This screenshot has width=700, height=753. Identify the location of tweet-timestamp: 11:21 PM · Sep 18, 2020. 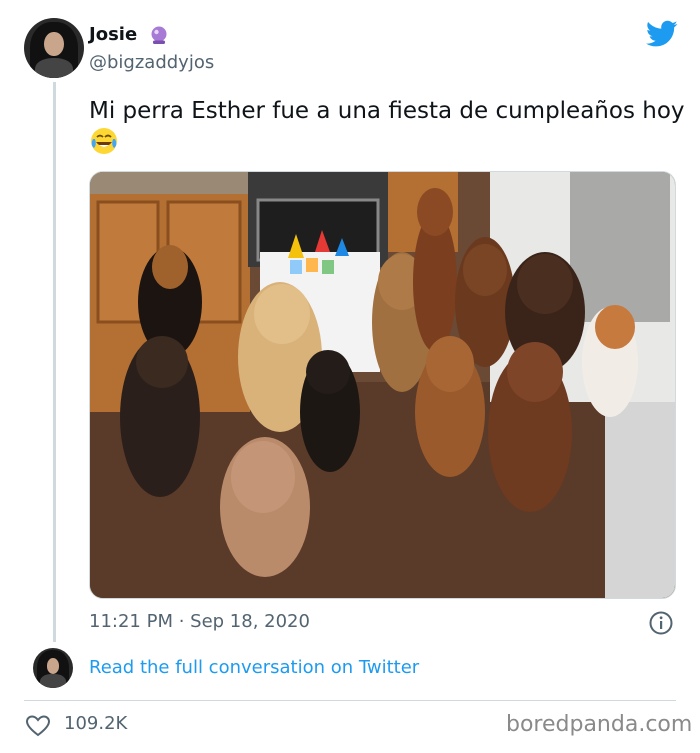
(199, 621).